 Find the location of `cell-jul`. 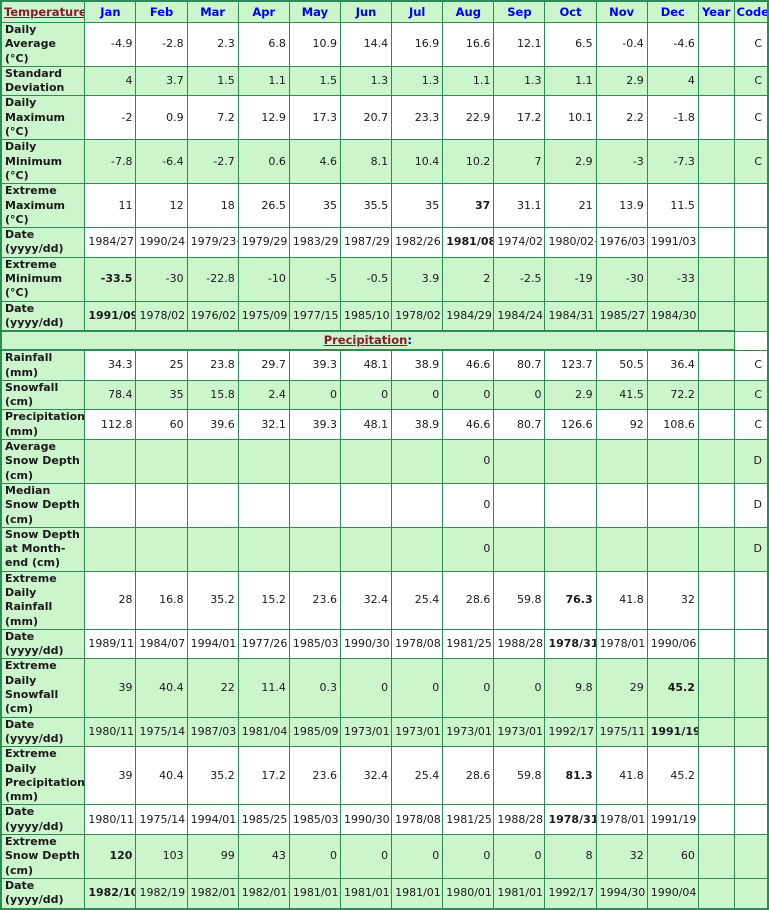

cell-jul is located at coordinates (417, 461).